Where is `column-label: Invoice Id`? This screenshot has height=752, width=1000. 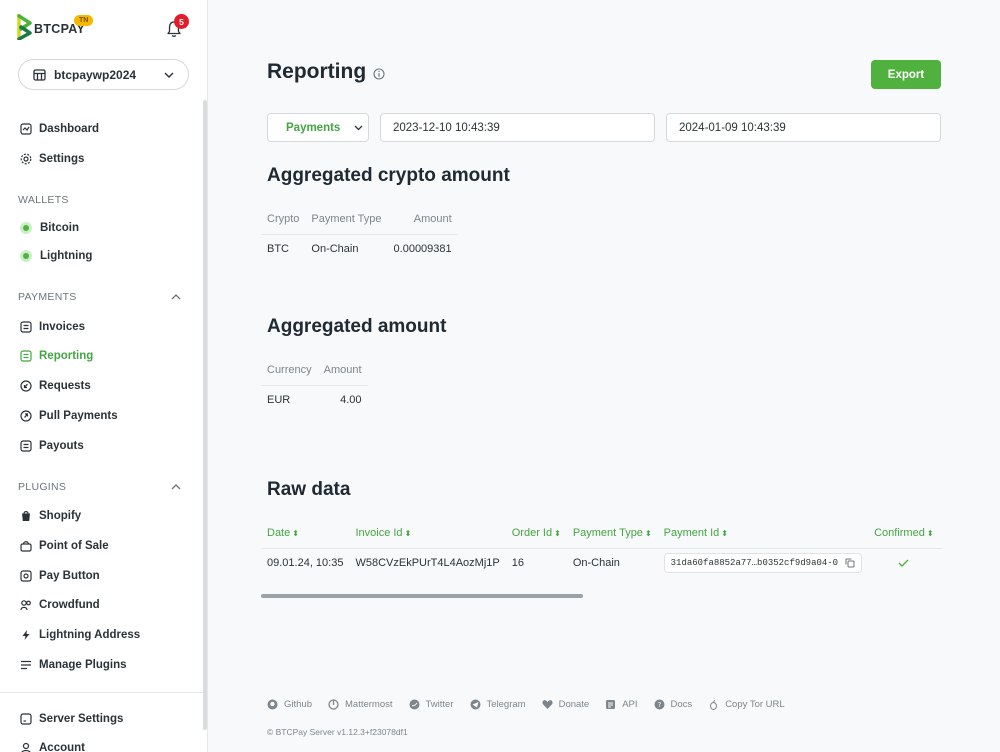 column-label: Invoice Id is located at coordinates (379, 532).